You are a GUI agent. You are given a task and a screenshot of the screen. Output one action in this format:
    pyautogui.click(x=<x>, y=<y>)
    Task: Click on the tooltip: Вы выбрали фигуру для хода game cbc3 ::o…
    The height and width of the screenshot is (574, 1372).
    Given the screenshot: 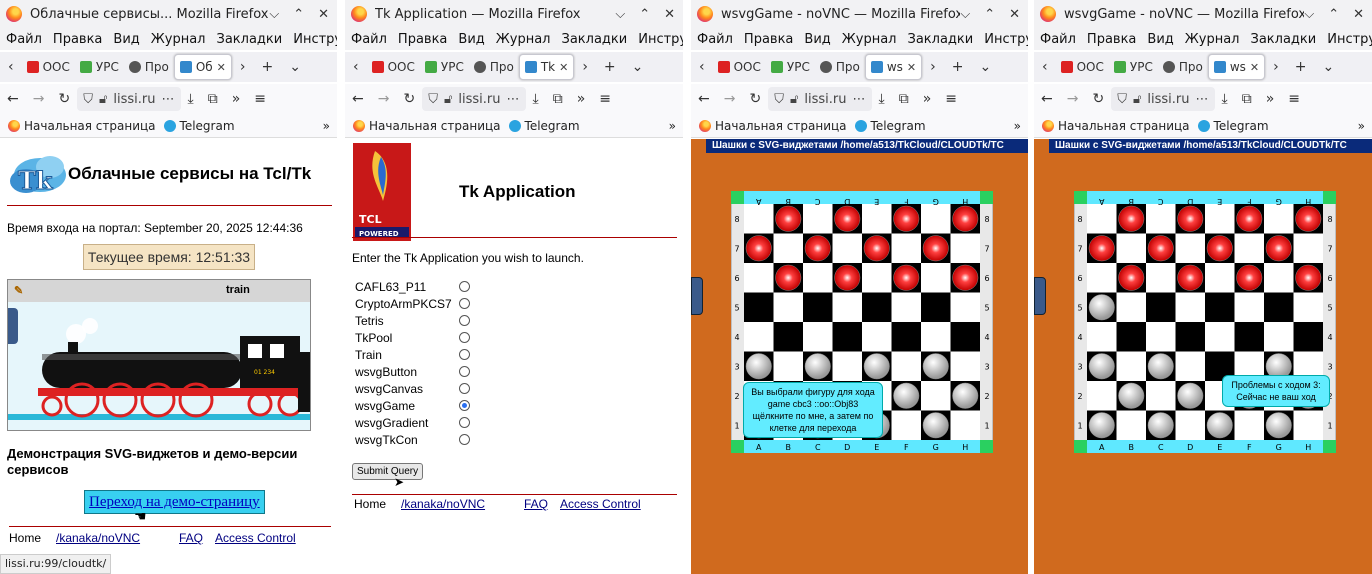 What is the action you would take?
    pyautogui.click(x=813, y=410)
    